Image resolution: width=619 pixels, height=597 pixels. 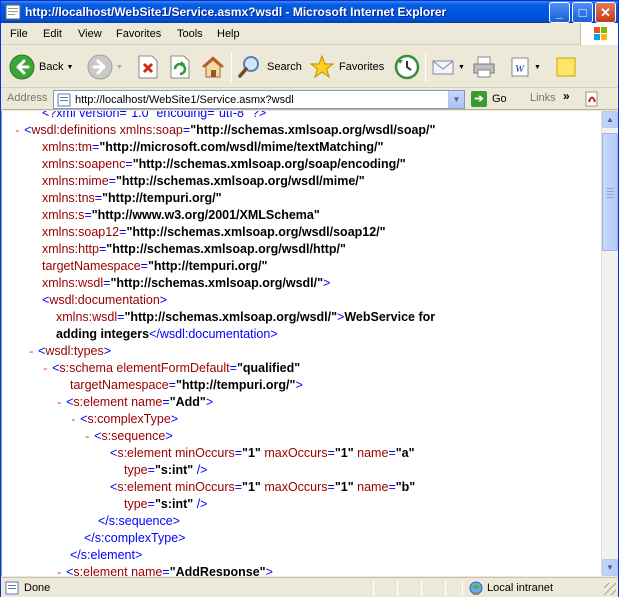 I want to click on element-addresponse-node: - <s:element name="AddResponse">, so click(x=164, y=570).